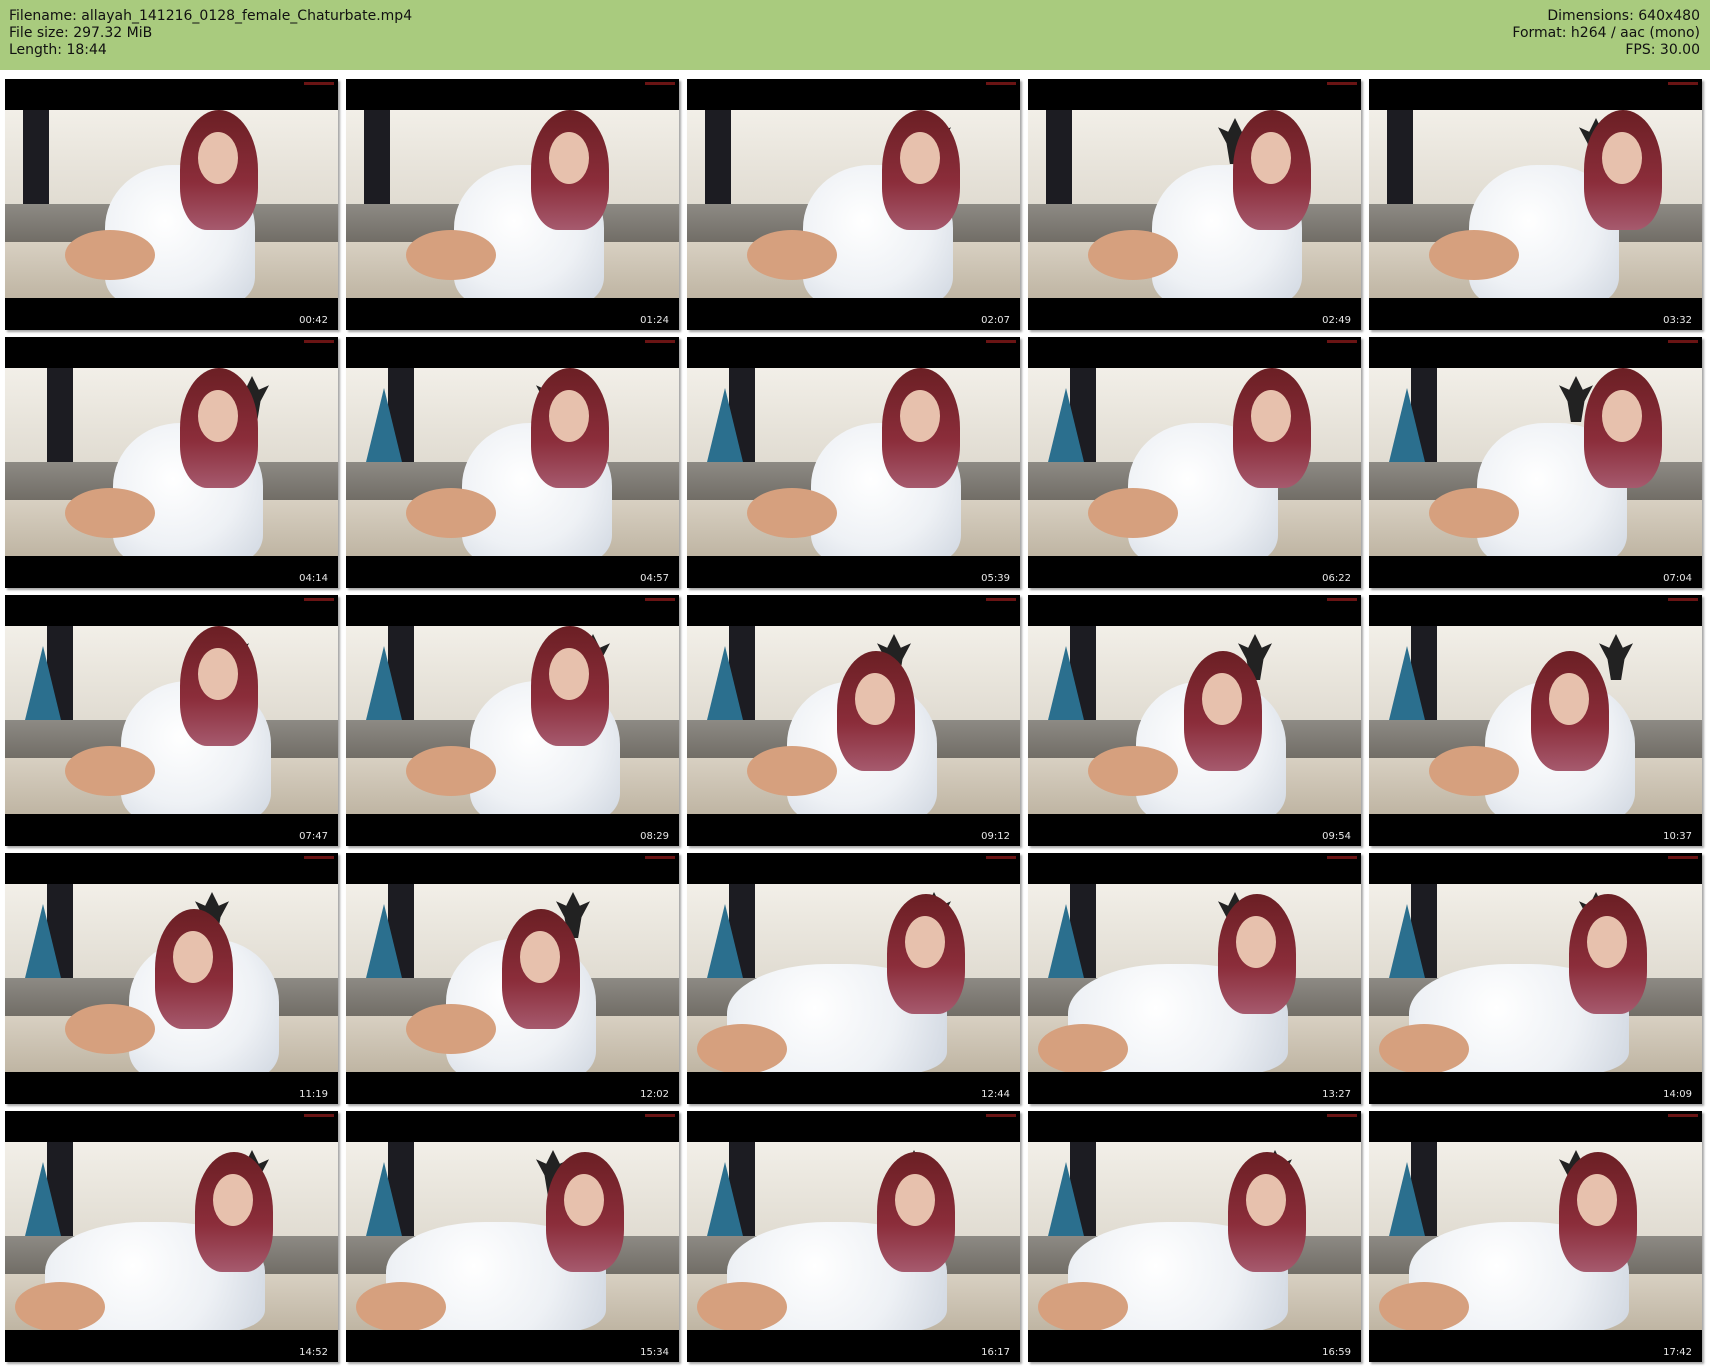 The image size is (1710, 1370). I want to click on video-thumbnail: 15:34, so click(512, 1236).